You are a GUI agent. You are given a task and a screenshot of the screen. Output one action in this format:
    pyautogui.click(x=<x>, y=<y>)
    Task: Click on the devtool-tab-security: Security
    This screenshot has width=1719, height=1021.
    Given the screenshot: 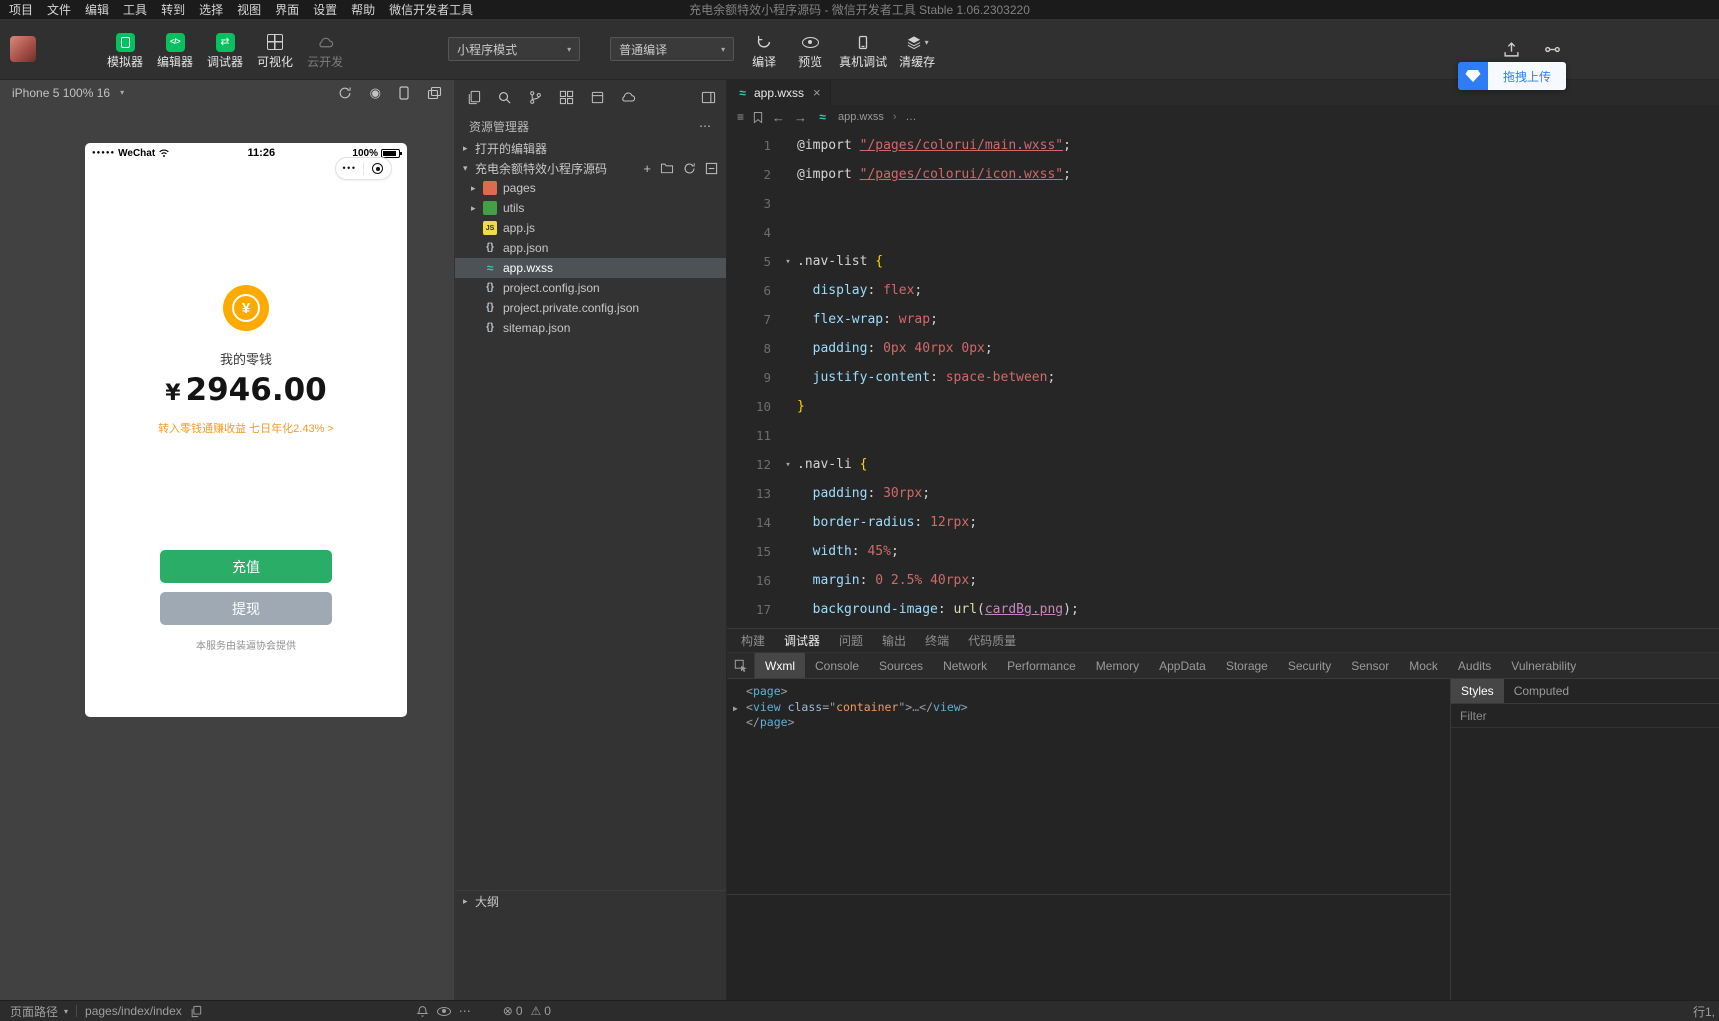 What is the action you would take?
    pyautogui.click(x=1309, y=665)
    